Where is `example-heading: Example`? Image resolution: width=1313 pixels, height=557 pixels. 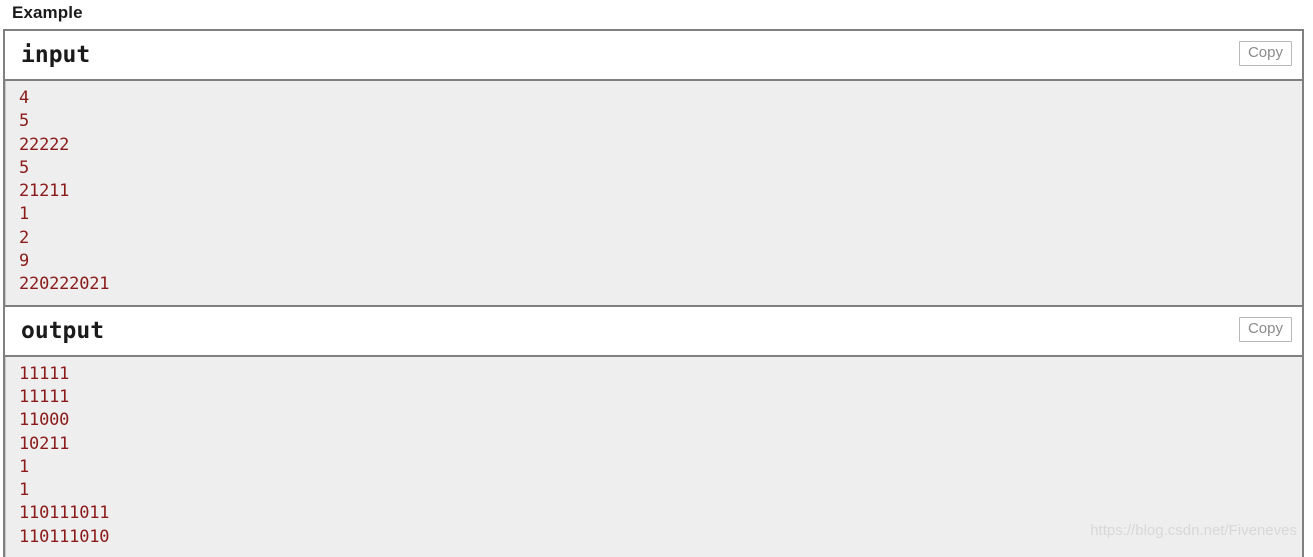
example-heading: Example is located at coordinates (656, 14).